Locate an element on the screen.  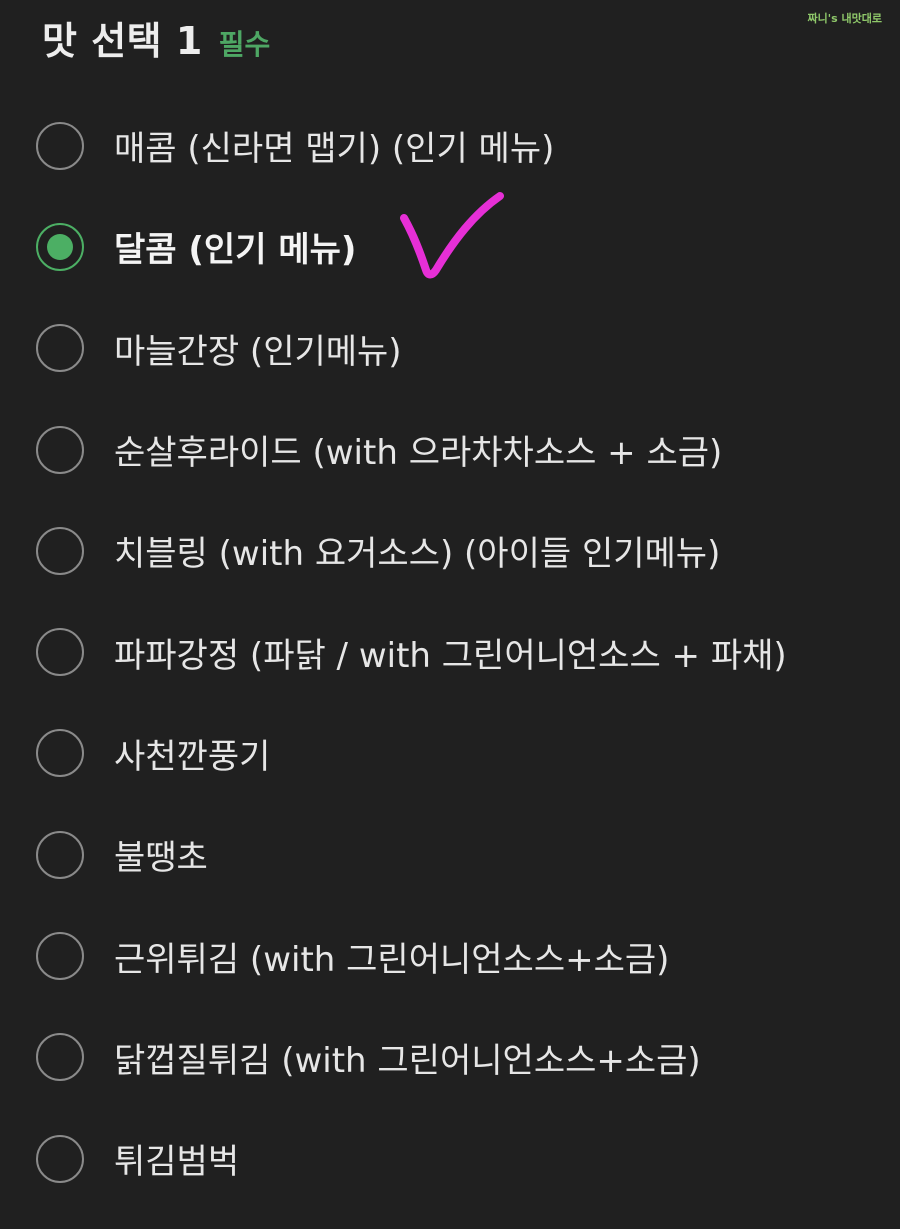
option-label: 치블링 (with 요거소스) (아이들 인기메뉴) is located at coordinates (417, 554).